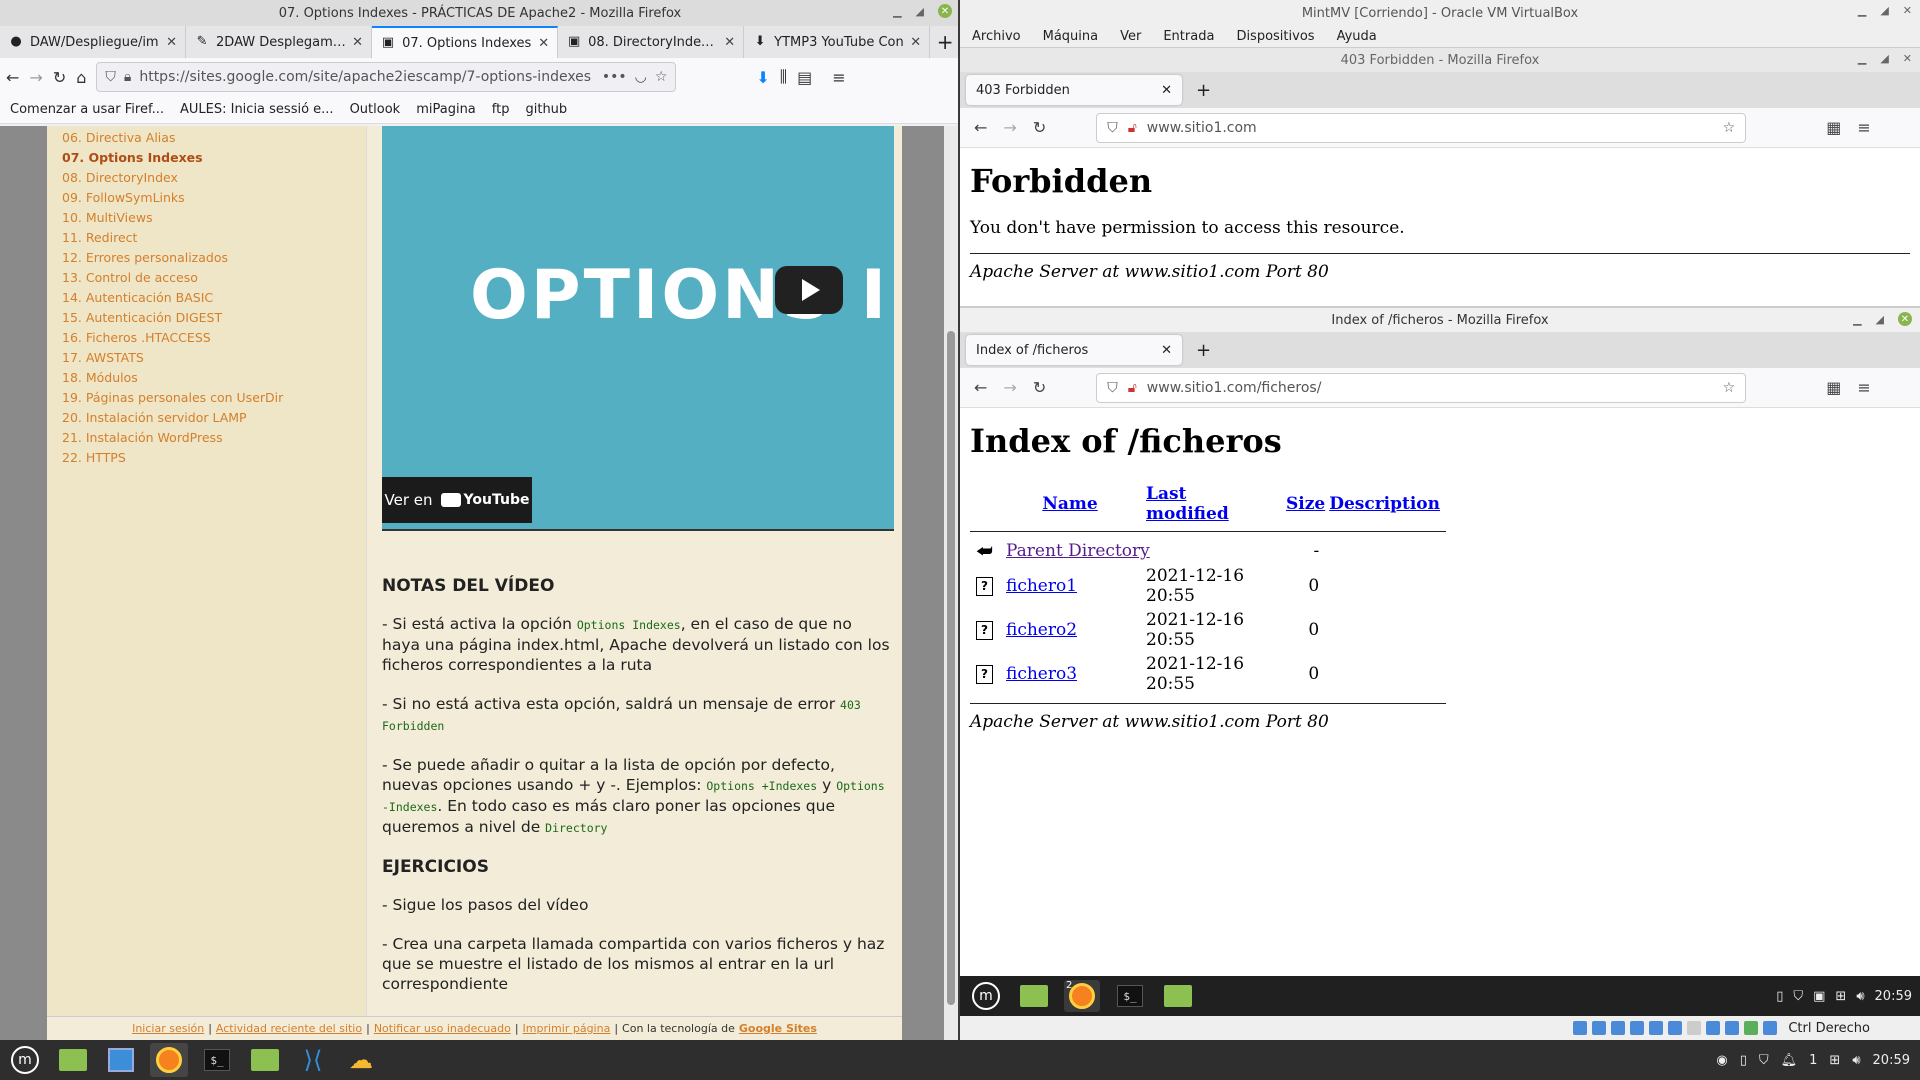 The height and width of the screenshot is (1080, 1920). What do you see at coordinates (1082, 996) in the screenshot?
I see `firefox-launcher: 2` at bounding box center [1082, 996].